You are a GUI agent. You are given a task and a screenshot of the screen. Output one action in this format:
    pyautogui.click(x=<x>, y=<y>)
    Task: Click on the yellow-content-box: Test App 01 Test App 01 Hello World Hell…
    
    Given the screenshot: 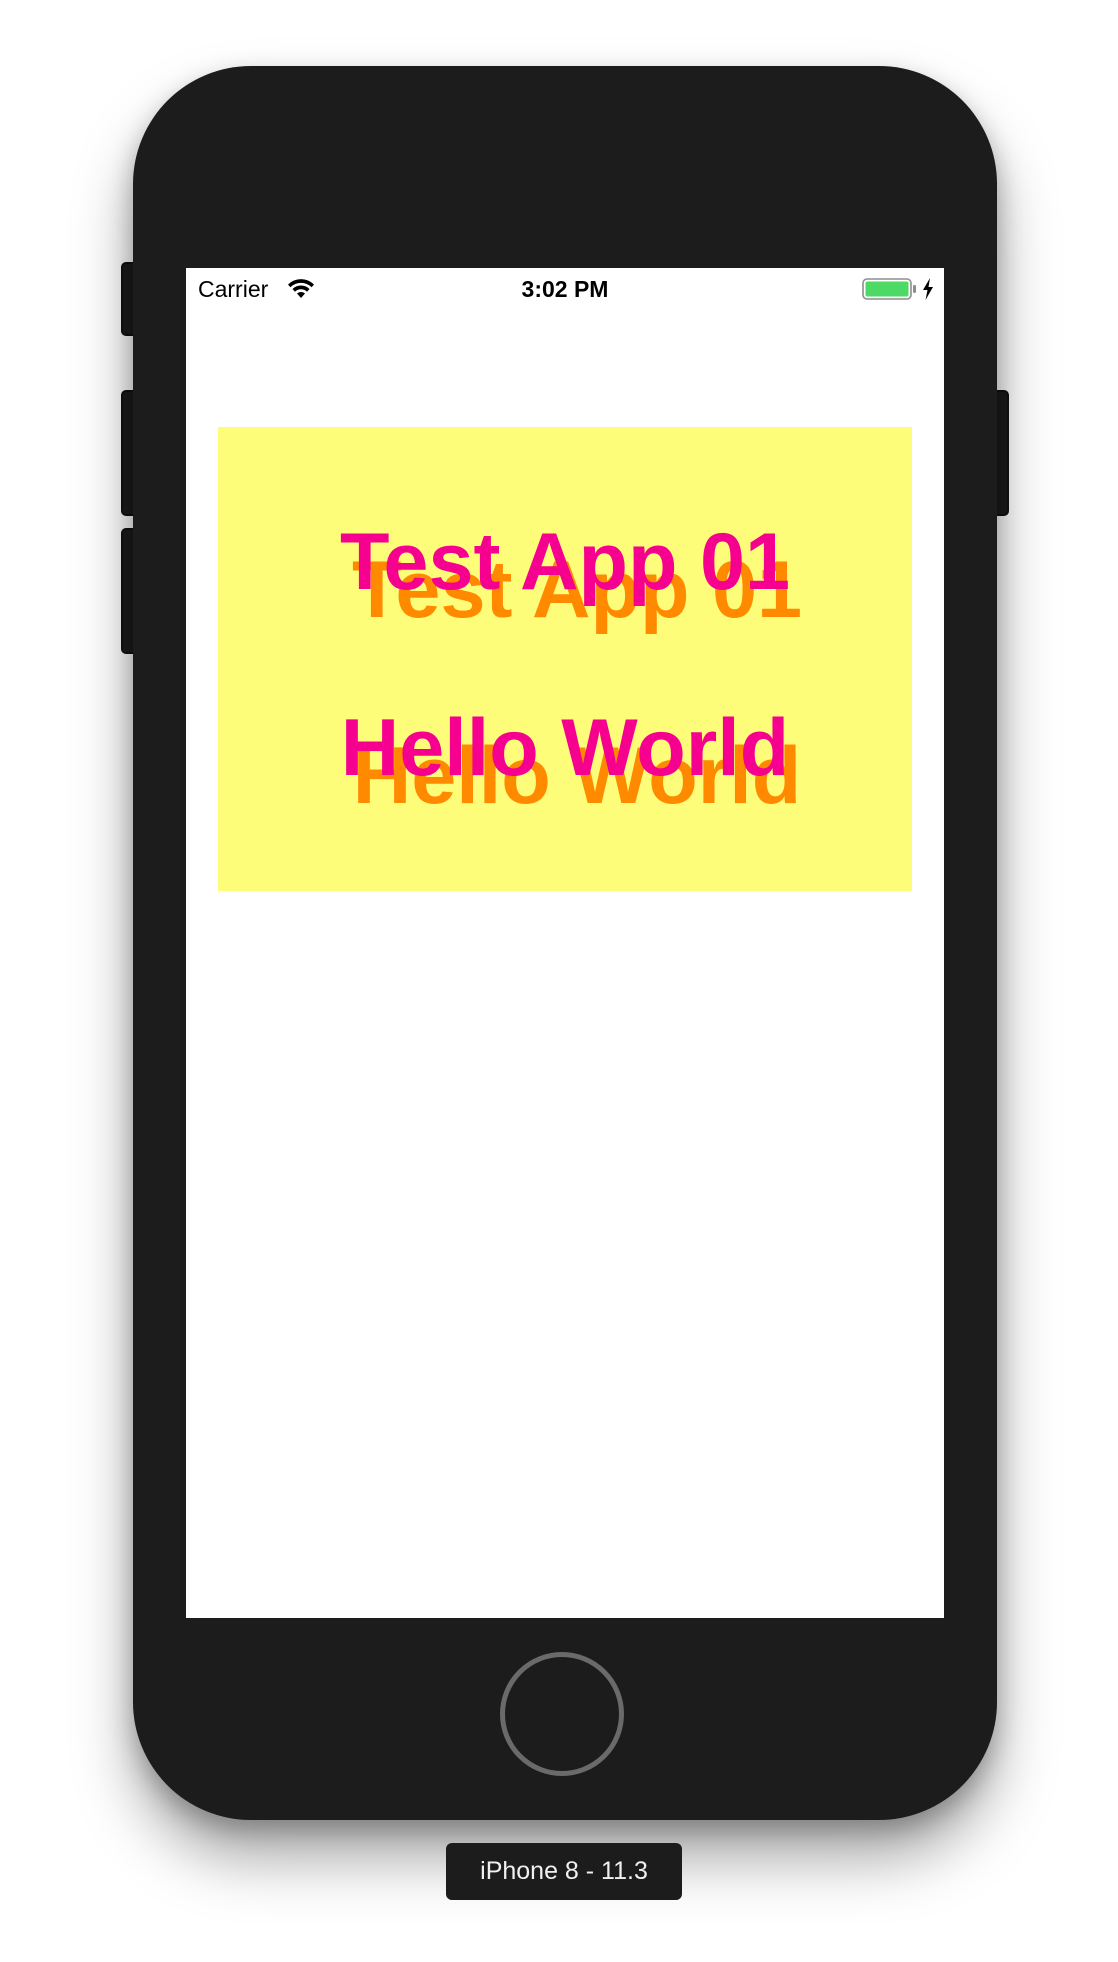 What is the action you would take?
    pyautogui.click(x=565, y=659)
    